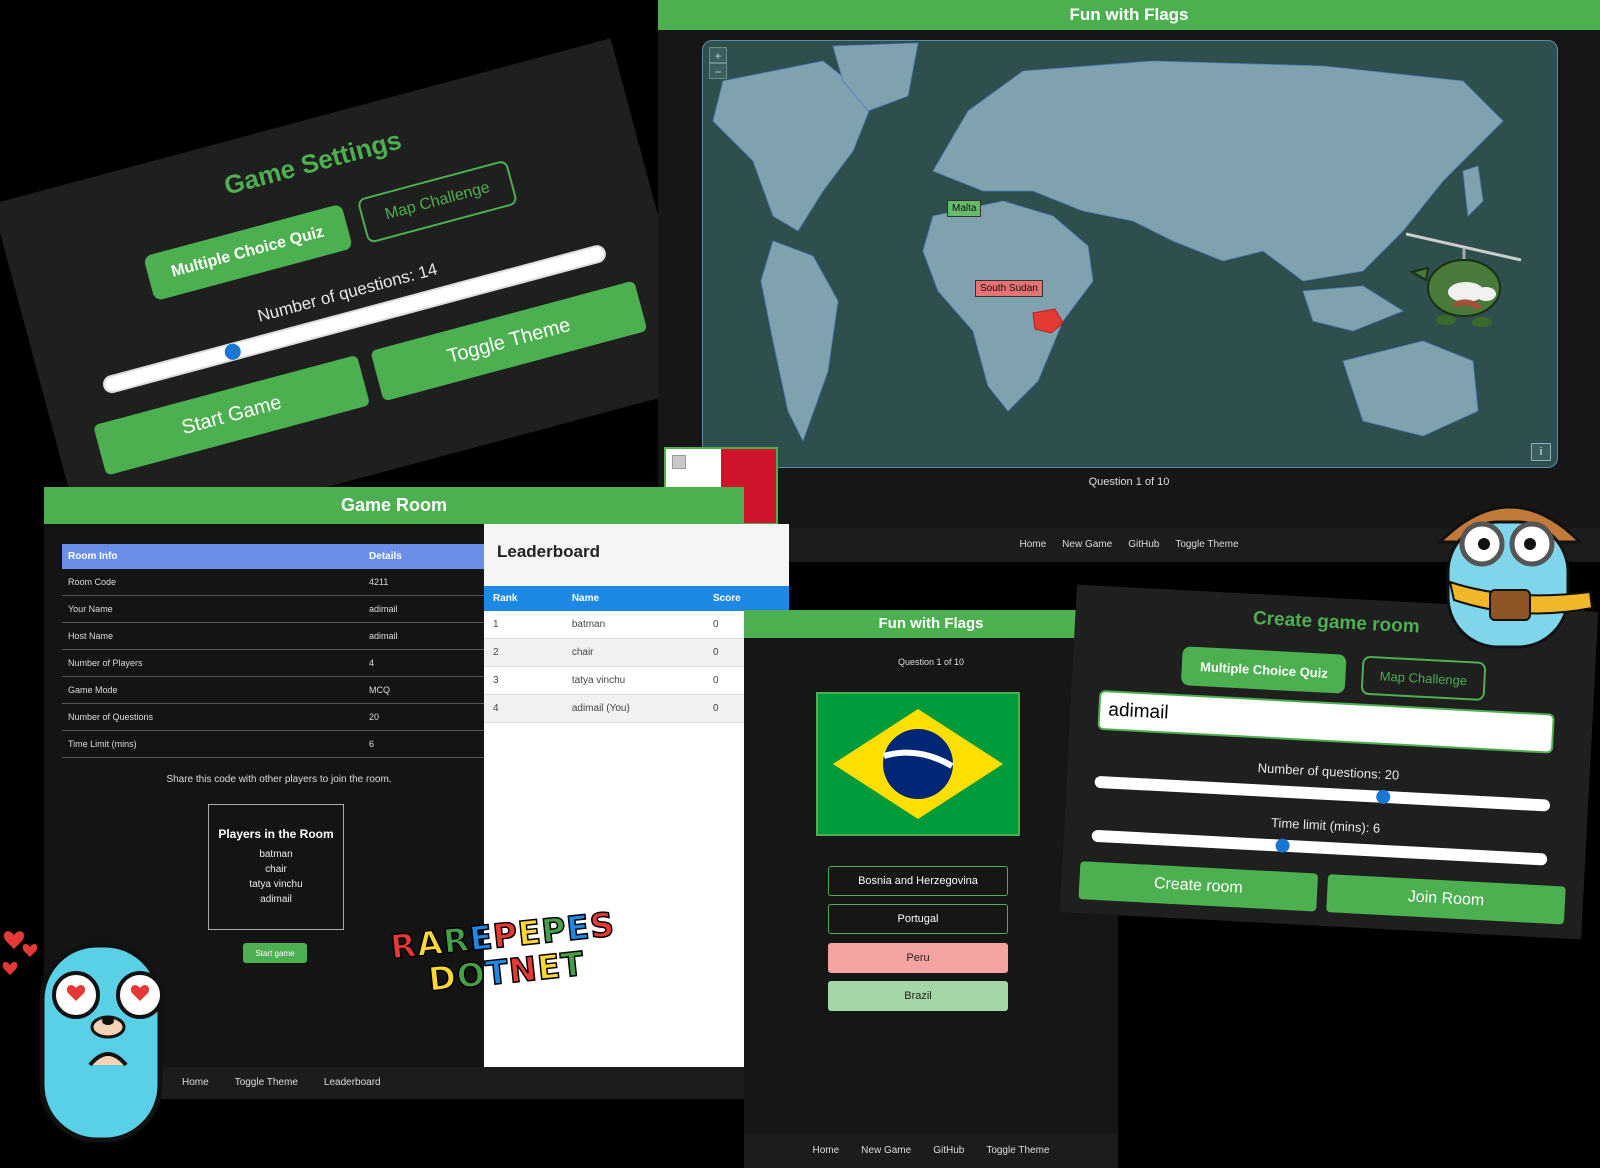 The height and width of the screenshot is (1168, 1600). What do you see at coordinates (443, 977) in the screenshot?
I see `sticker-letter: D` at bounding box center [443, 977].